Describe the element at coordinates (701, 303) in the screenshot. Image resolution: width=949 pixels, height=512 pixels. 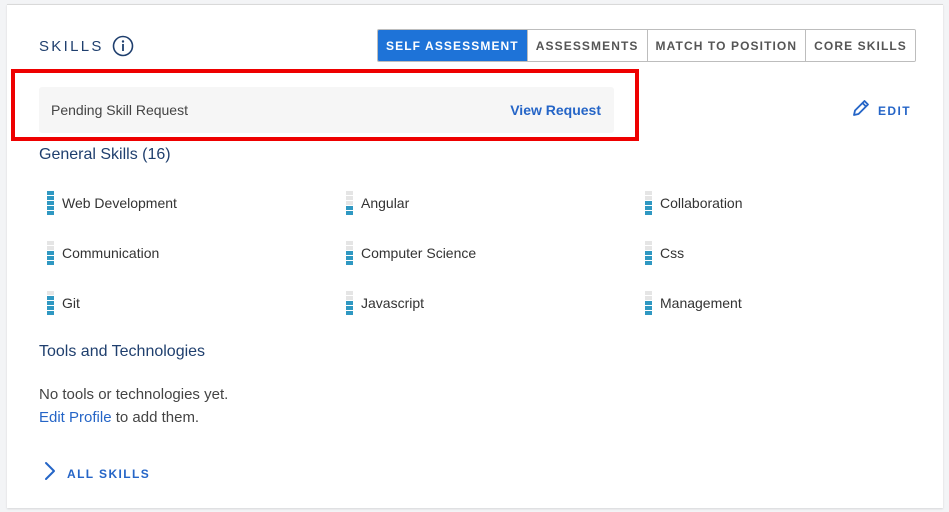
I see `skill-name: Management` at that location.